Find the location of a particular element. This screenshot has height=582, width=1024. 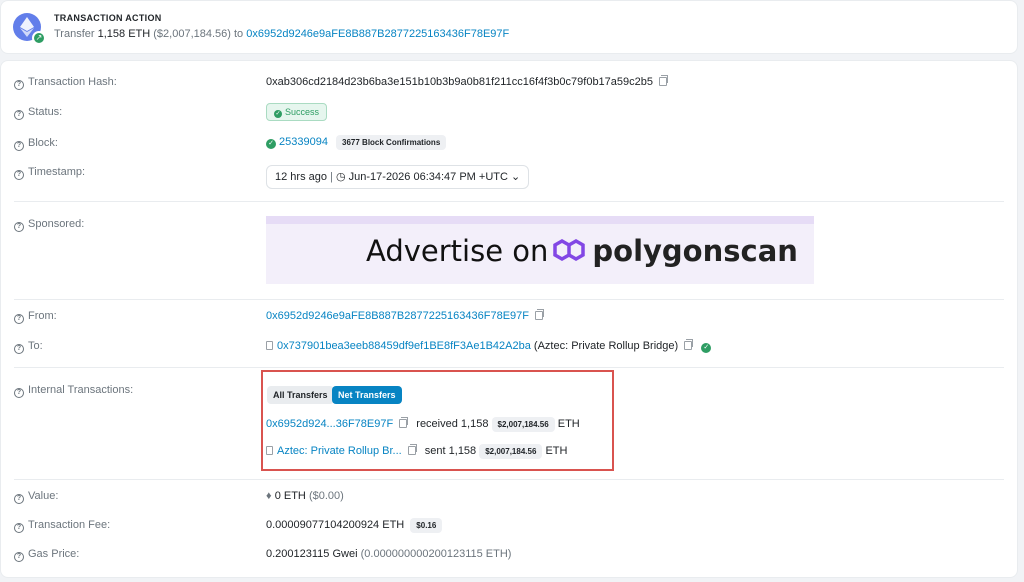

status-badge: ✓Success is located at coordinates (296, 112).